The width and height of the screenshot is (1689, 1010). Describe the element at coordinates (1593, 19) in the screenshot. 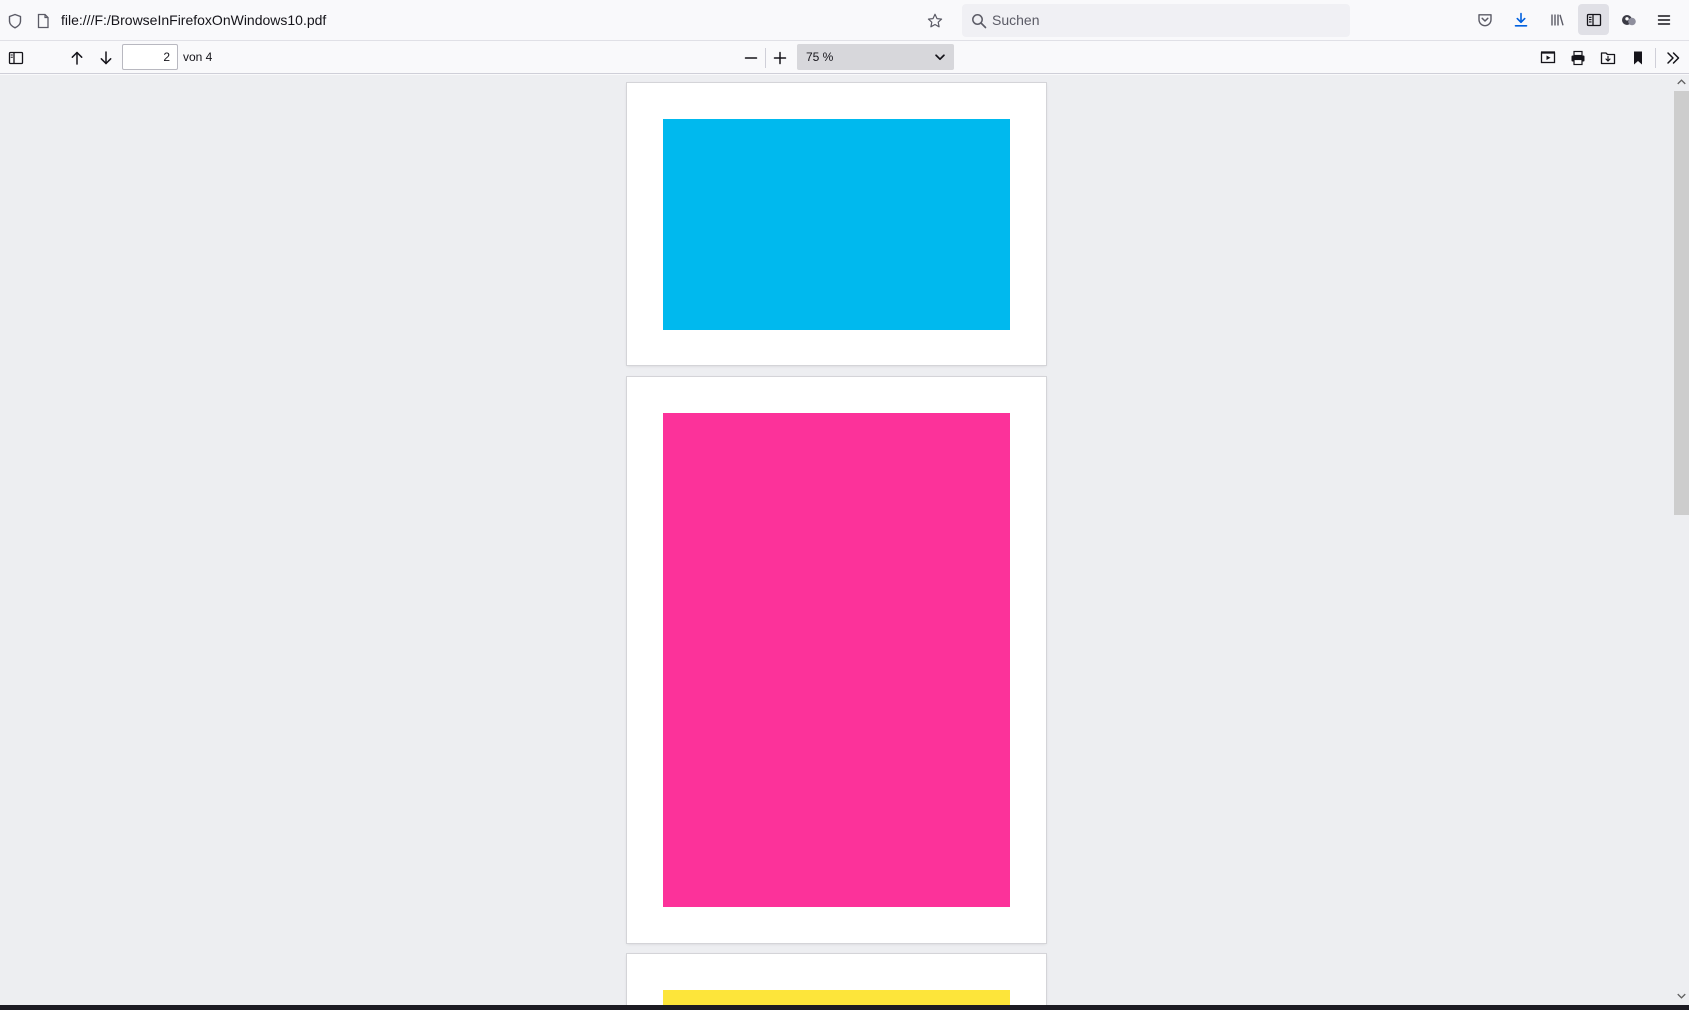

I see `sidebar-icon` at that location.